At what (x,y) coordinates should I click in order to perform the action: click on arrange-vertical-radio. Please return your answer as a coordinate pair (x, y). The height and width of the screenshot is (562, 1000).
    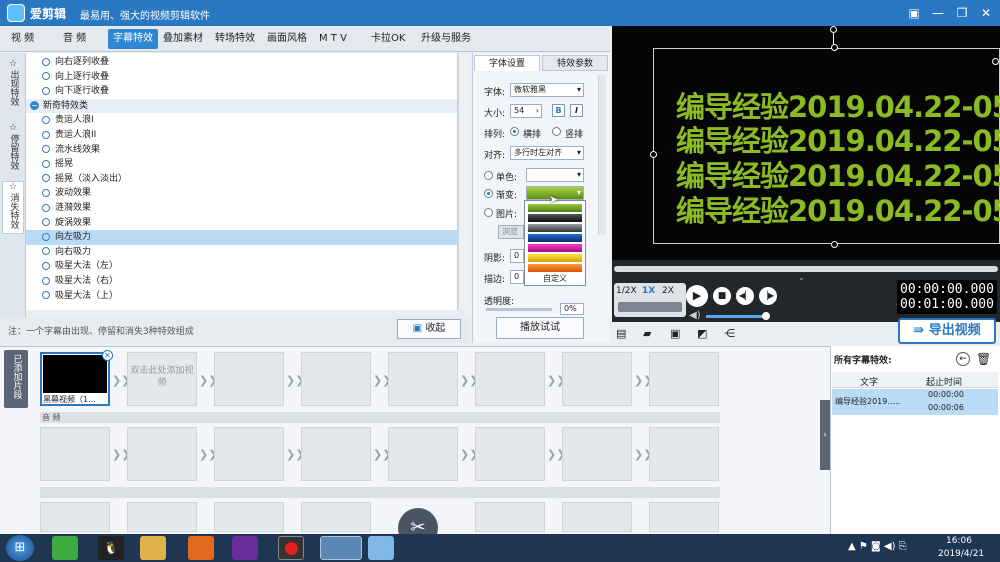
    Looking at the image, I should click on (556, 131).